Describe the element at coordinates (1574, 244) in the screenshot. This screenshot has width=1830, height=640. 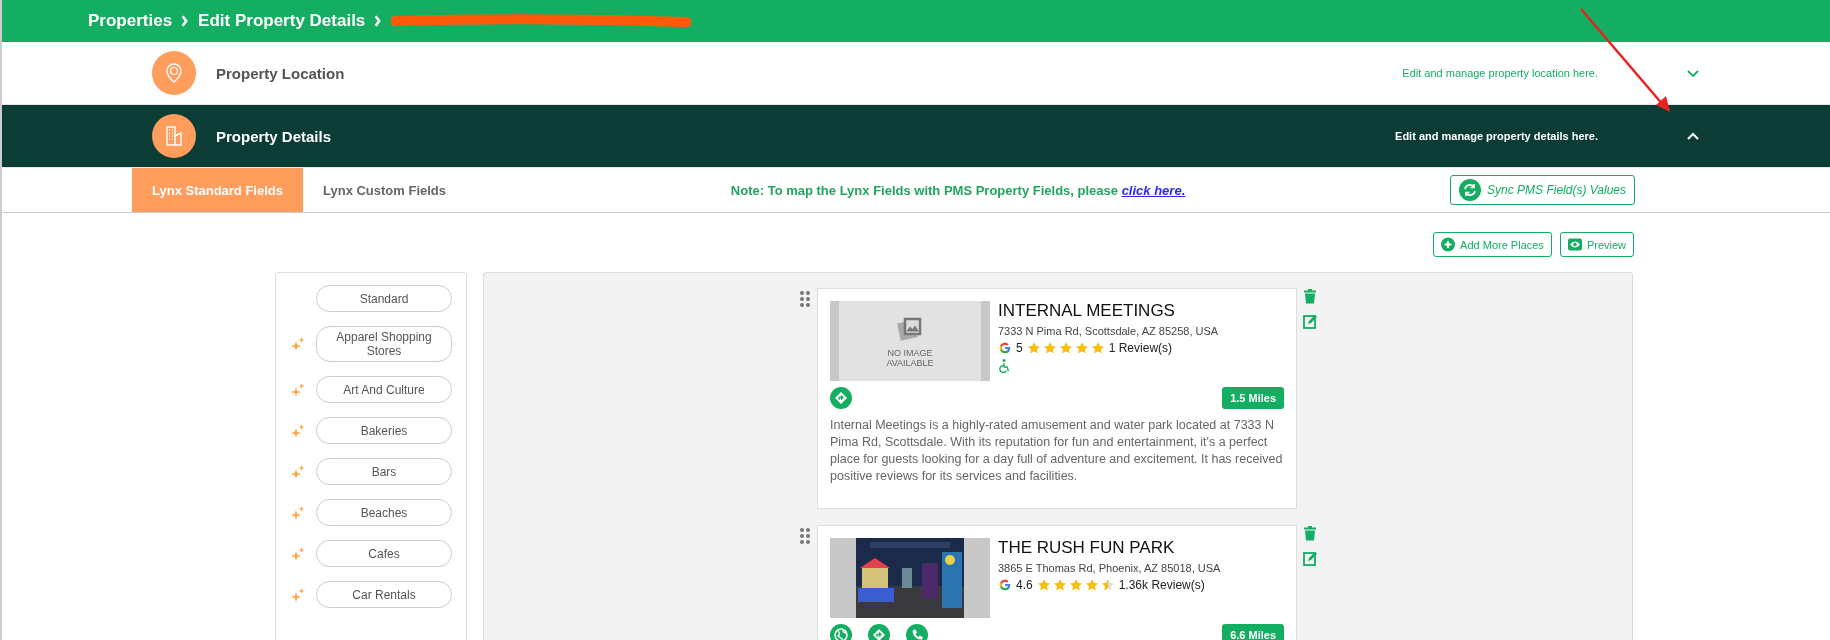
I see `eye-icon` at that location.